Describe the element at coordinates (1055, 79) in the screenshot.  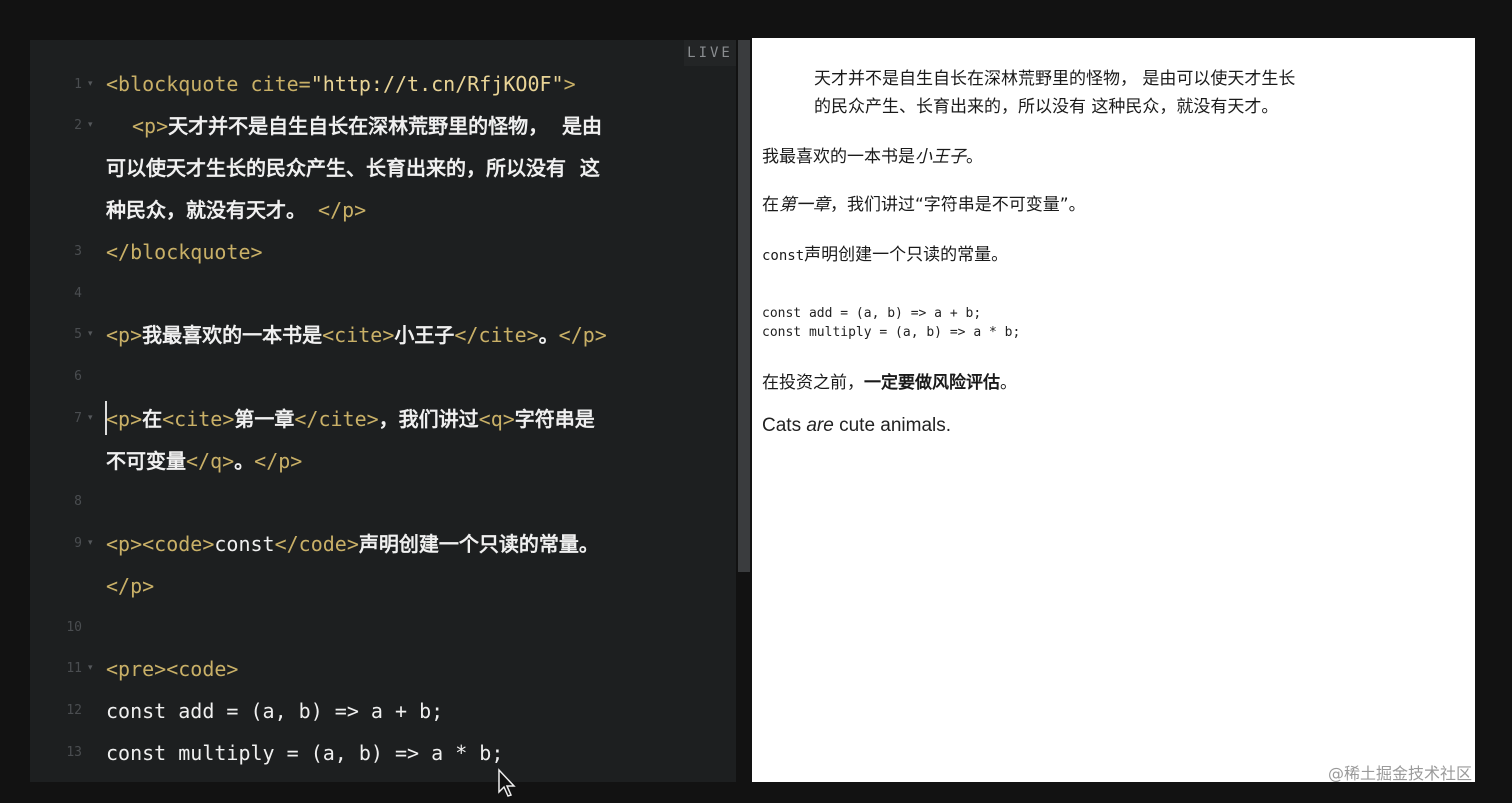
I see `preview-blockquote-line: 天才并不是自生自长在深林荒野里的怪物， 是由可以使天才生长` at that location.